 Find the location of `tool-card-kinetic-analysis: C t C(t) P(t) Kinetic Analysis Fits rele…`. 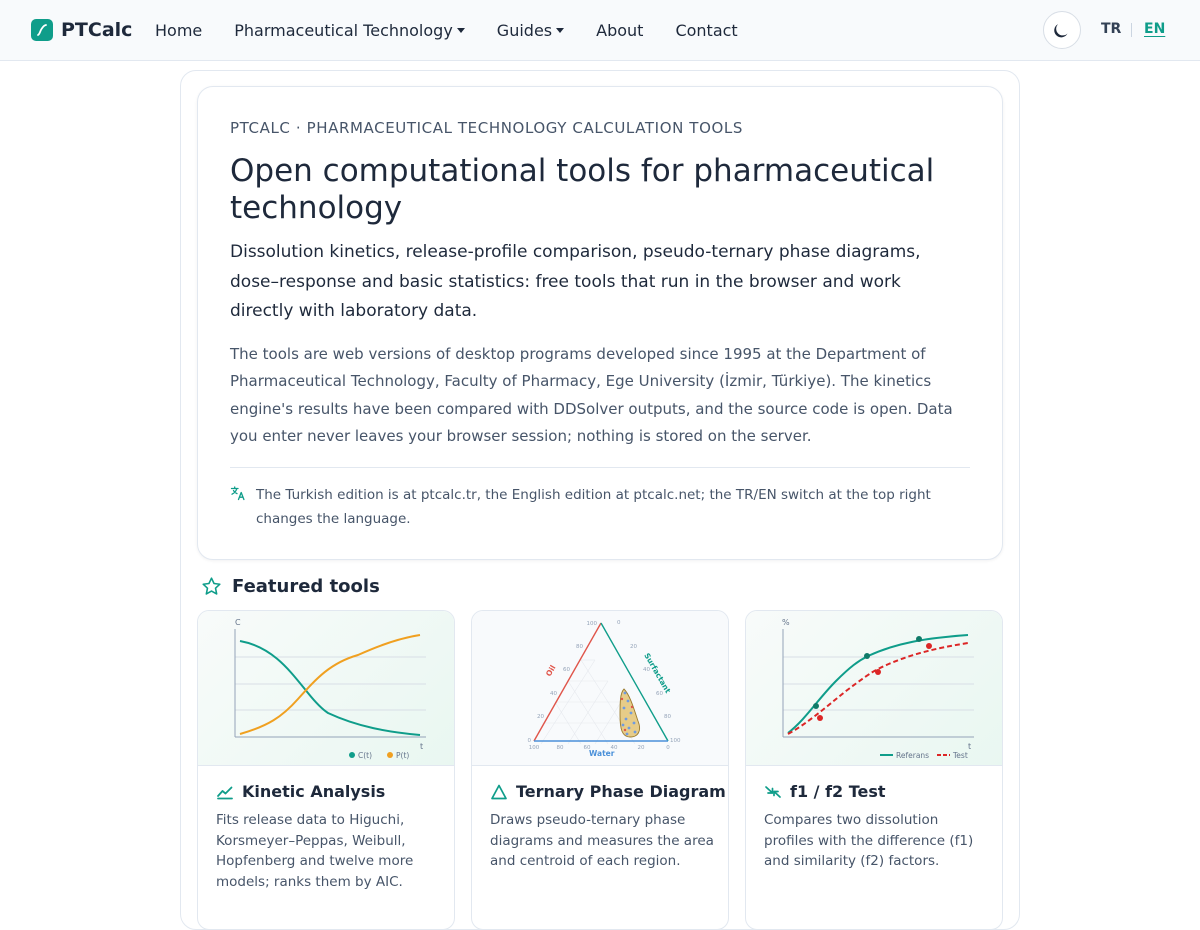

tool-card-kinetic-analysis: C t C(t) P(t) Kinetic Analysis Fits rele… is located at coordinates (326, 770).